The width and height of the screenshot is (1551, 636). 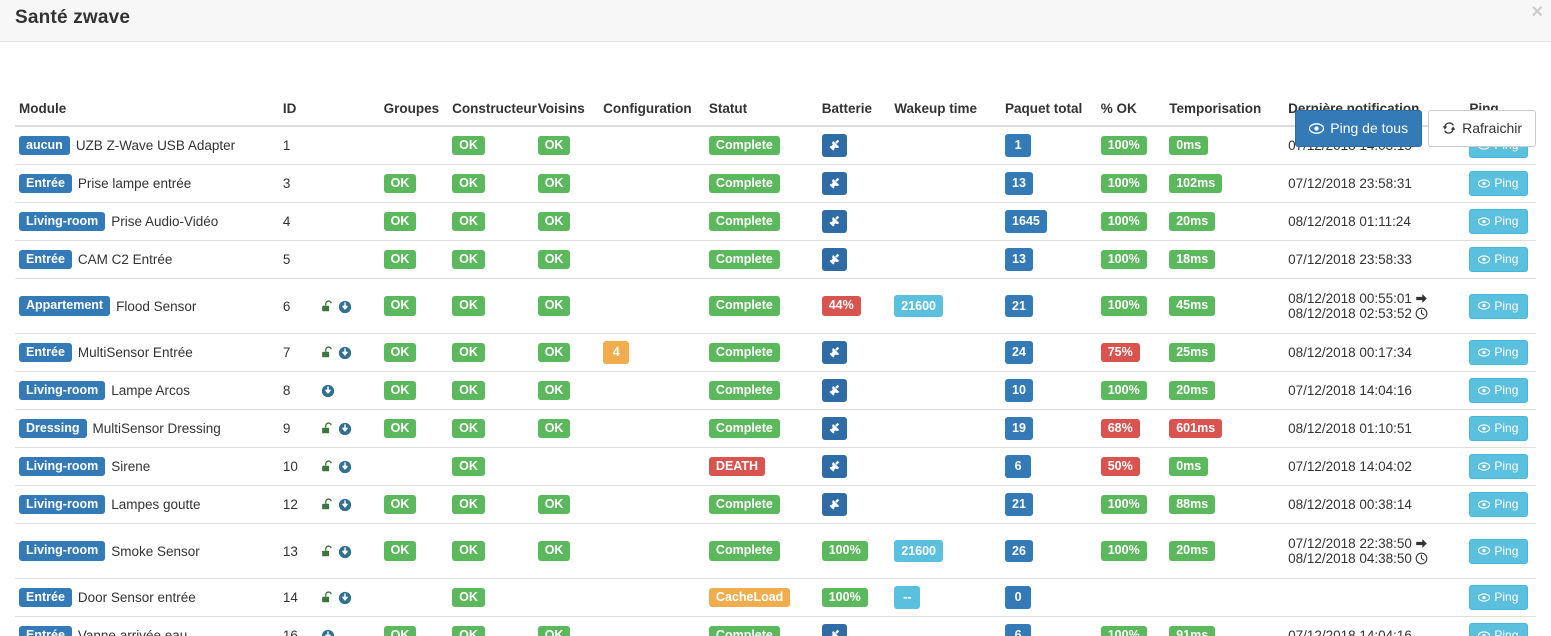 I want to click on module-name: Smoke Sensor, so click(x=155, y=551).